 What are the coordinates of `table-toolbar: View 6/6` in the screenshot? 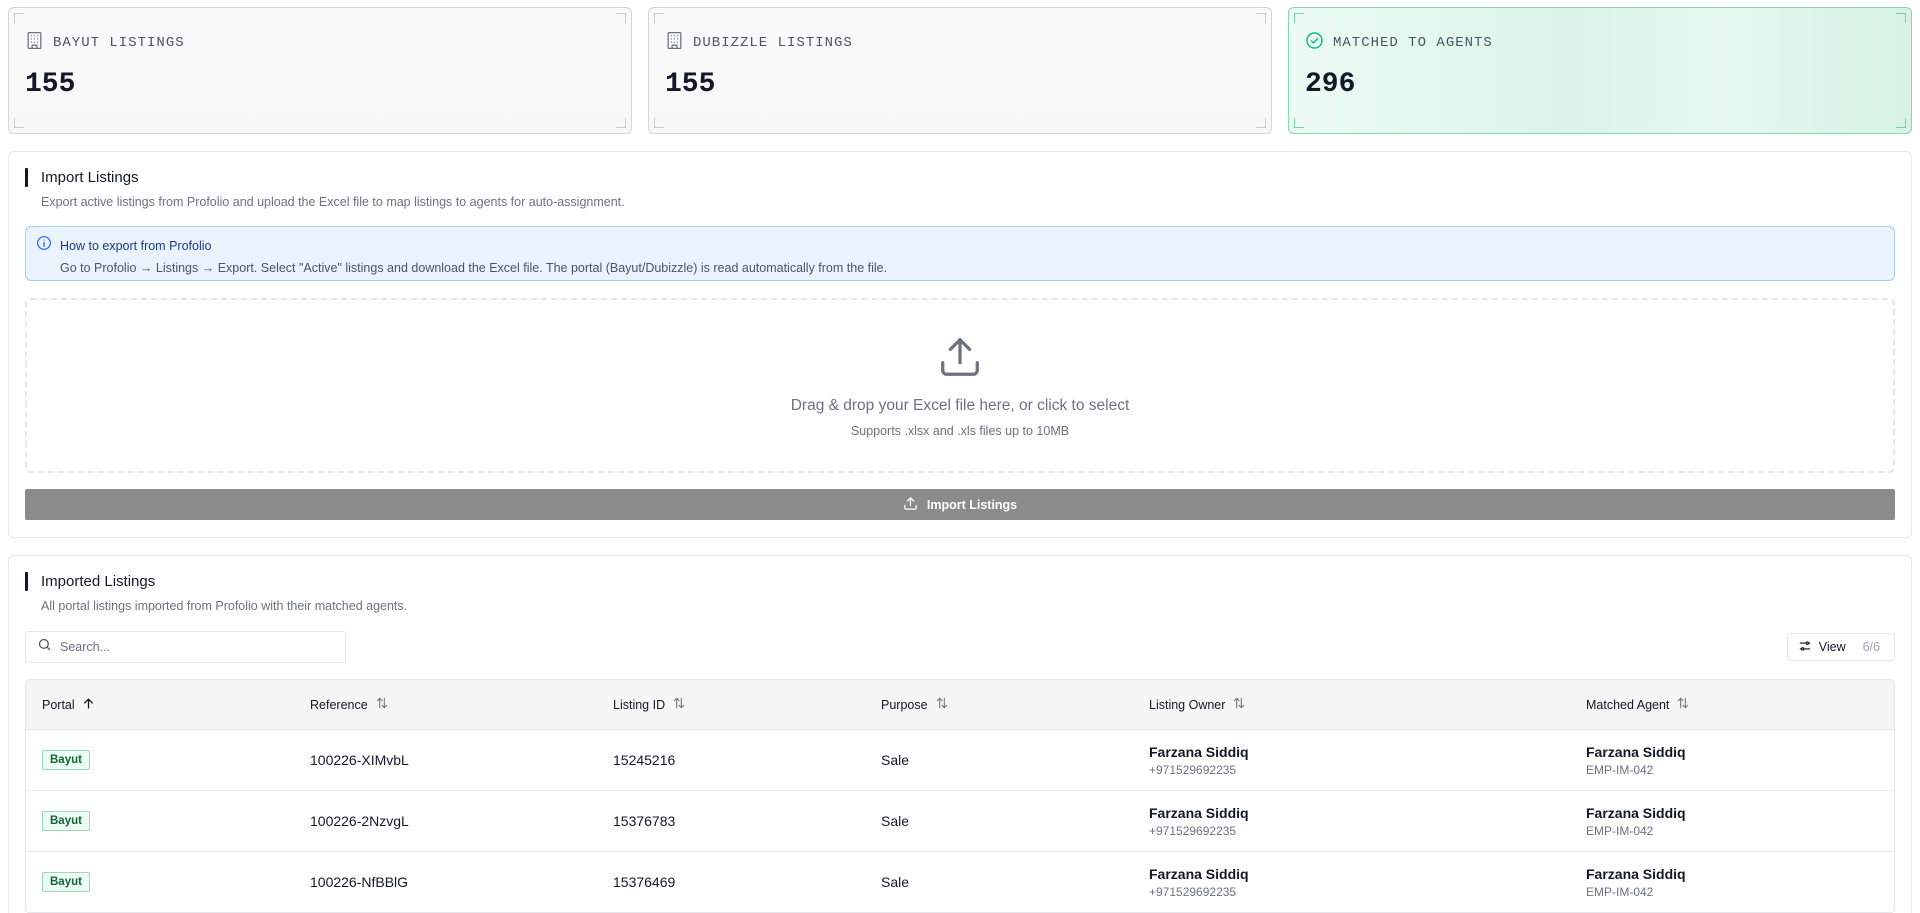 It's located at (960, 647).